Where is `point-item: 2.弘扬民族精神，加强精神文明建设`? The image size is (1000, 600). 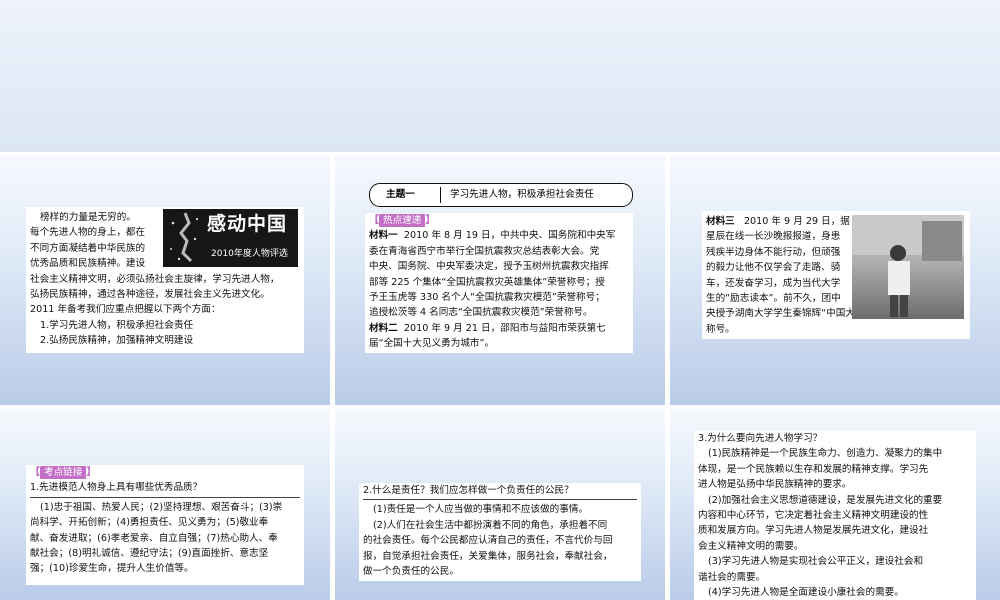 point-item: 2.弘扬民族精神，加强精神文明建设 is located at coordinates (117, 341).